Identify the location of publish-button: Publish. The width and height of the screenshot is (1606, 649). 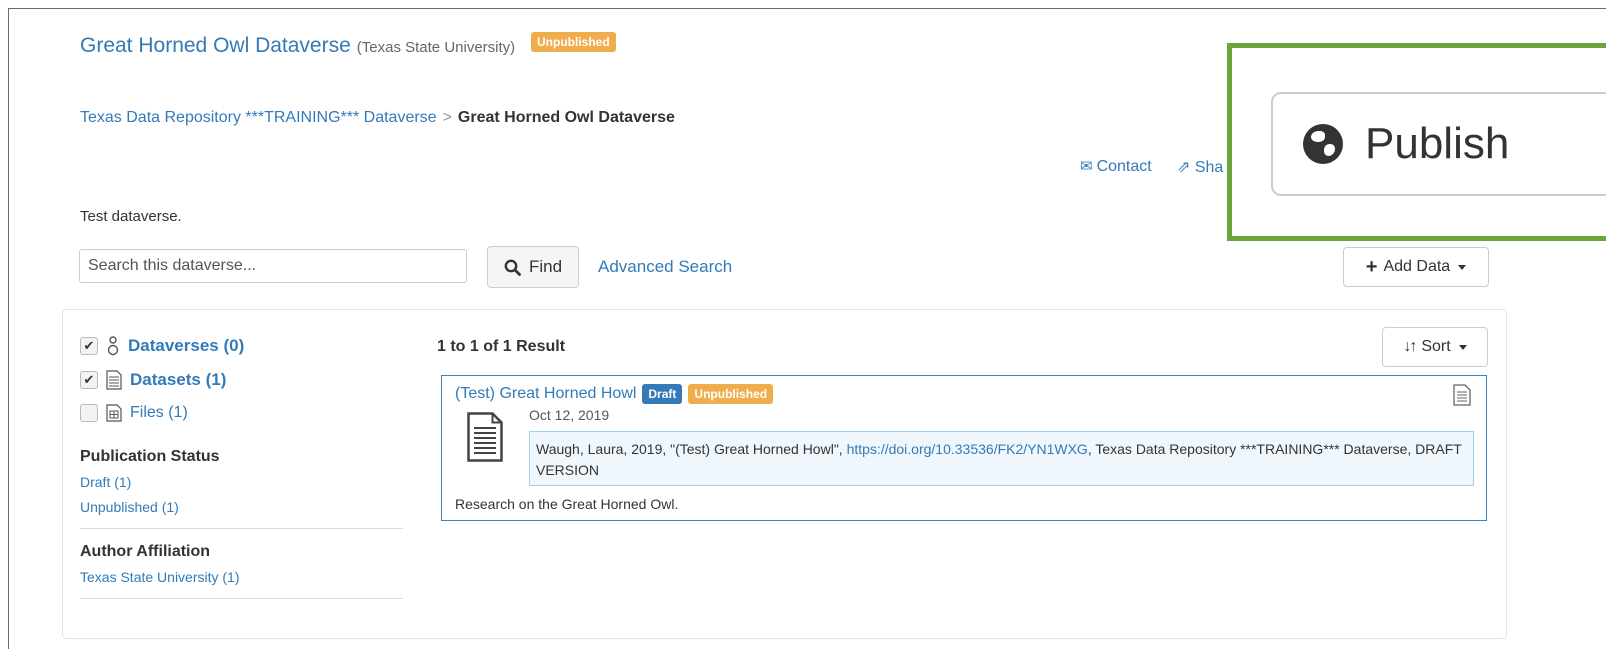
(1438, 144).